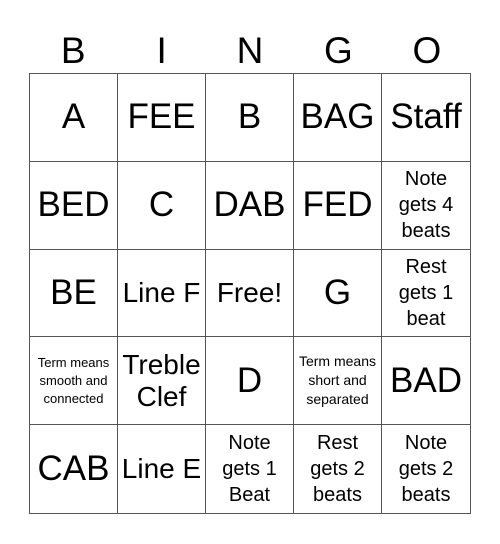  Describe the element at coordinates (338, 469) in the screenshot. I see `bingo-cell: Rest gets 2 beats` at that location.